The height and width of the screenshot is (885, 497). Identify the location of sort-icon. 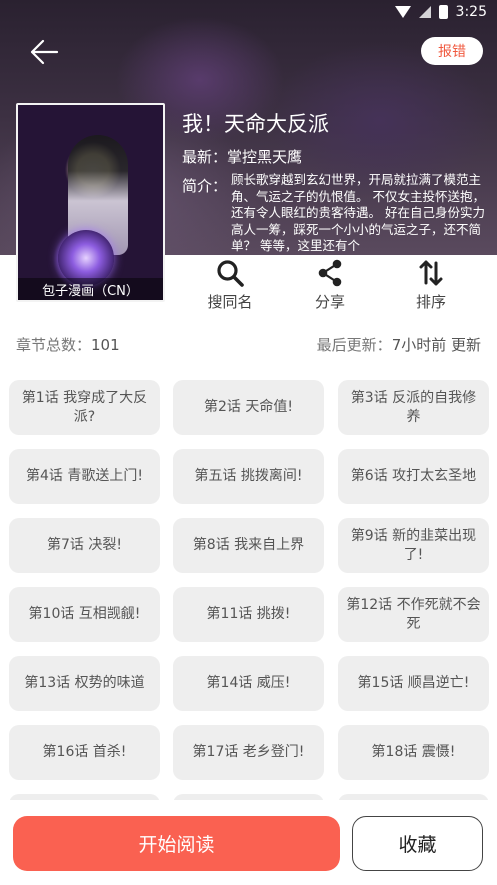
(431, 273).